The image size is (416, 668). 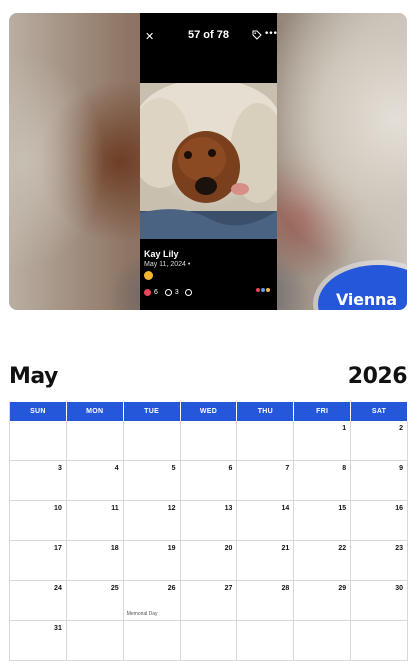 What do you see at coordinates (167, 264) in the screenshot?
I see `post-date: May 11, 2024 •` at bounding box center [167, 264].